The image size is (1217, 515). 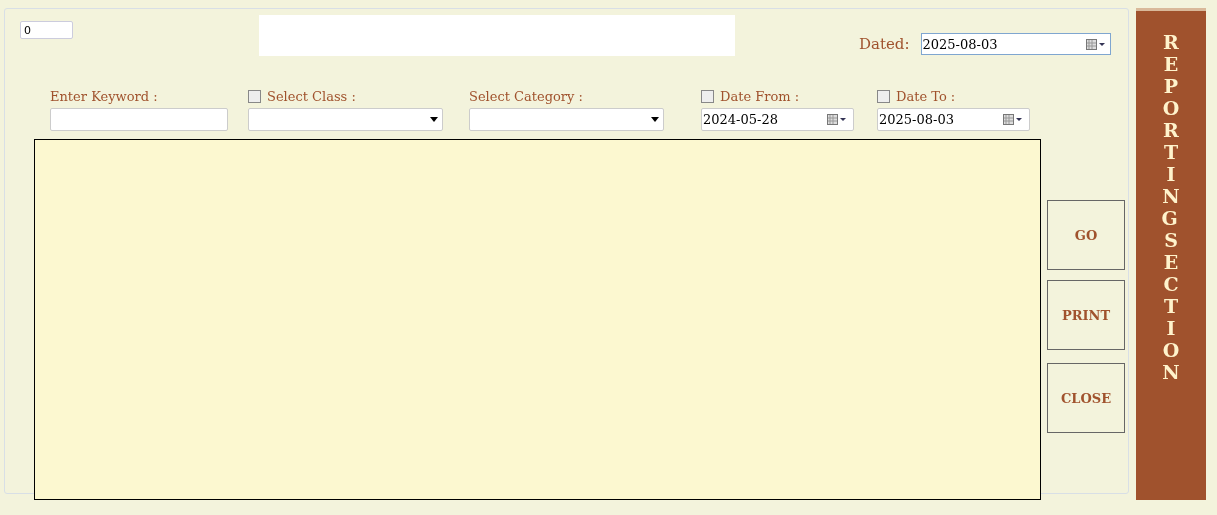 What do you see at coordinates (139, 119) in the screenshot?
I see `keyword-field` at bounding box center [139, 119].